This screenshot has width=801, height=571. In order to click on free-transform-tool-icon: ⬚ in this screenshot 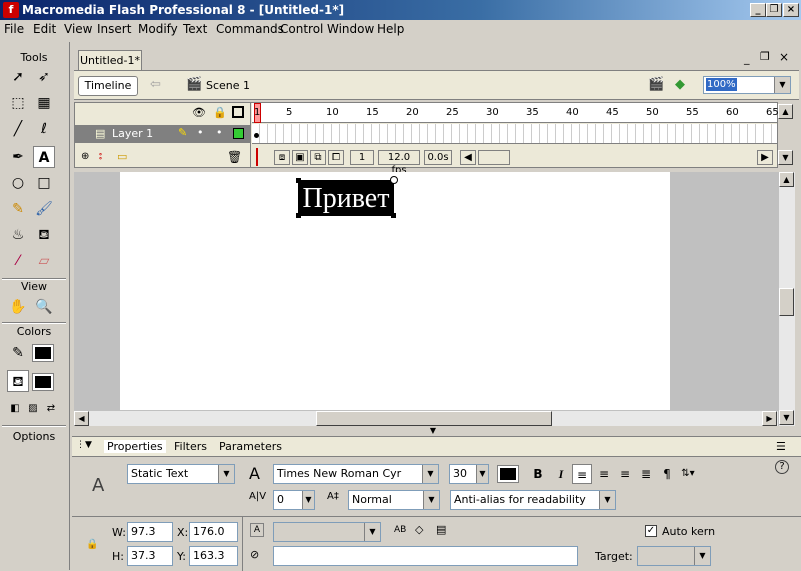, I will do `click(18, 103)`.